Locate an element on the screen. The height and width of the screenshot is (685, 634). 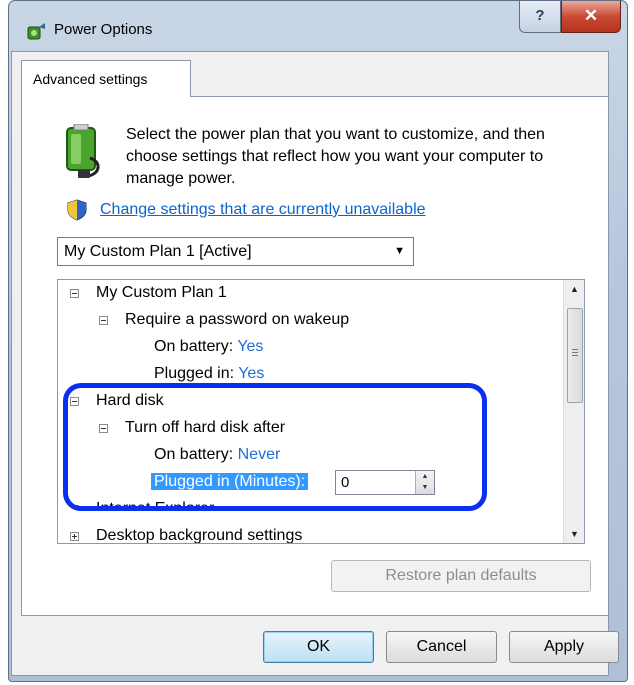
tree-scrollbar: ▲ ▼ is located at coordinates (573, 411).